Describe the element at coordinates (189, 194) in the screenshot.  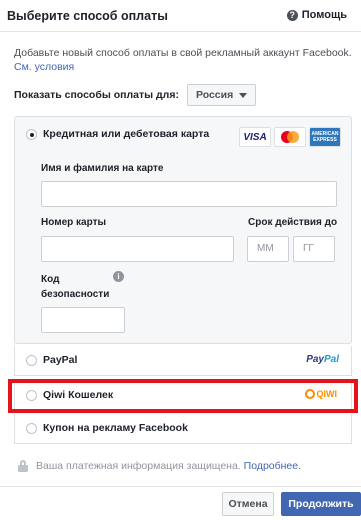
I see `cardholder-name-input` at that location.